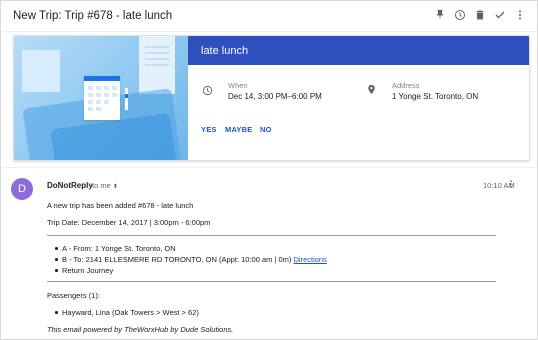 This screenshot has height=340, width=538. What do you see at coordinates (84, 270) in the screenshot?
I see `list-item: Return Journey` at bounding box center [84, 270].